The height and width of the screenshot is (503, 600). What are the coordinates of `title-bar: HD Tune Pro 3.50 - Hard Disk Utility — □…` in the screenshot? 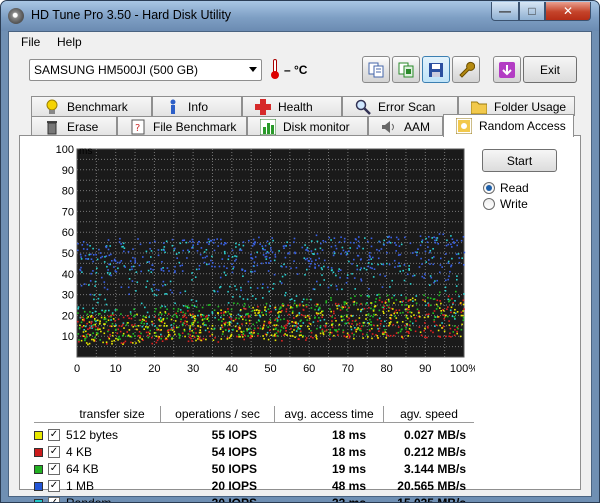 It's located at (300, 16).